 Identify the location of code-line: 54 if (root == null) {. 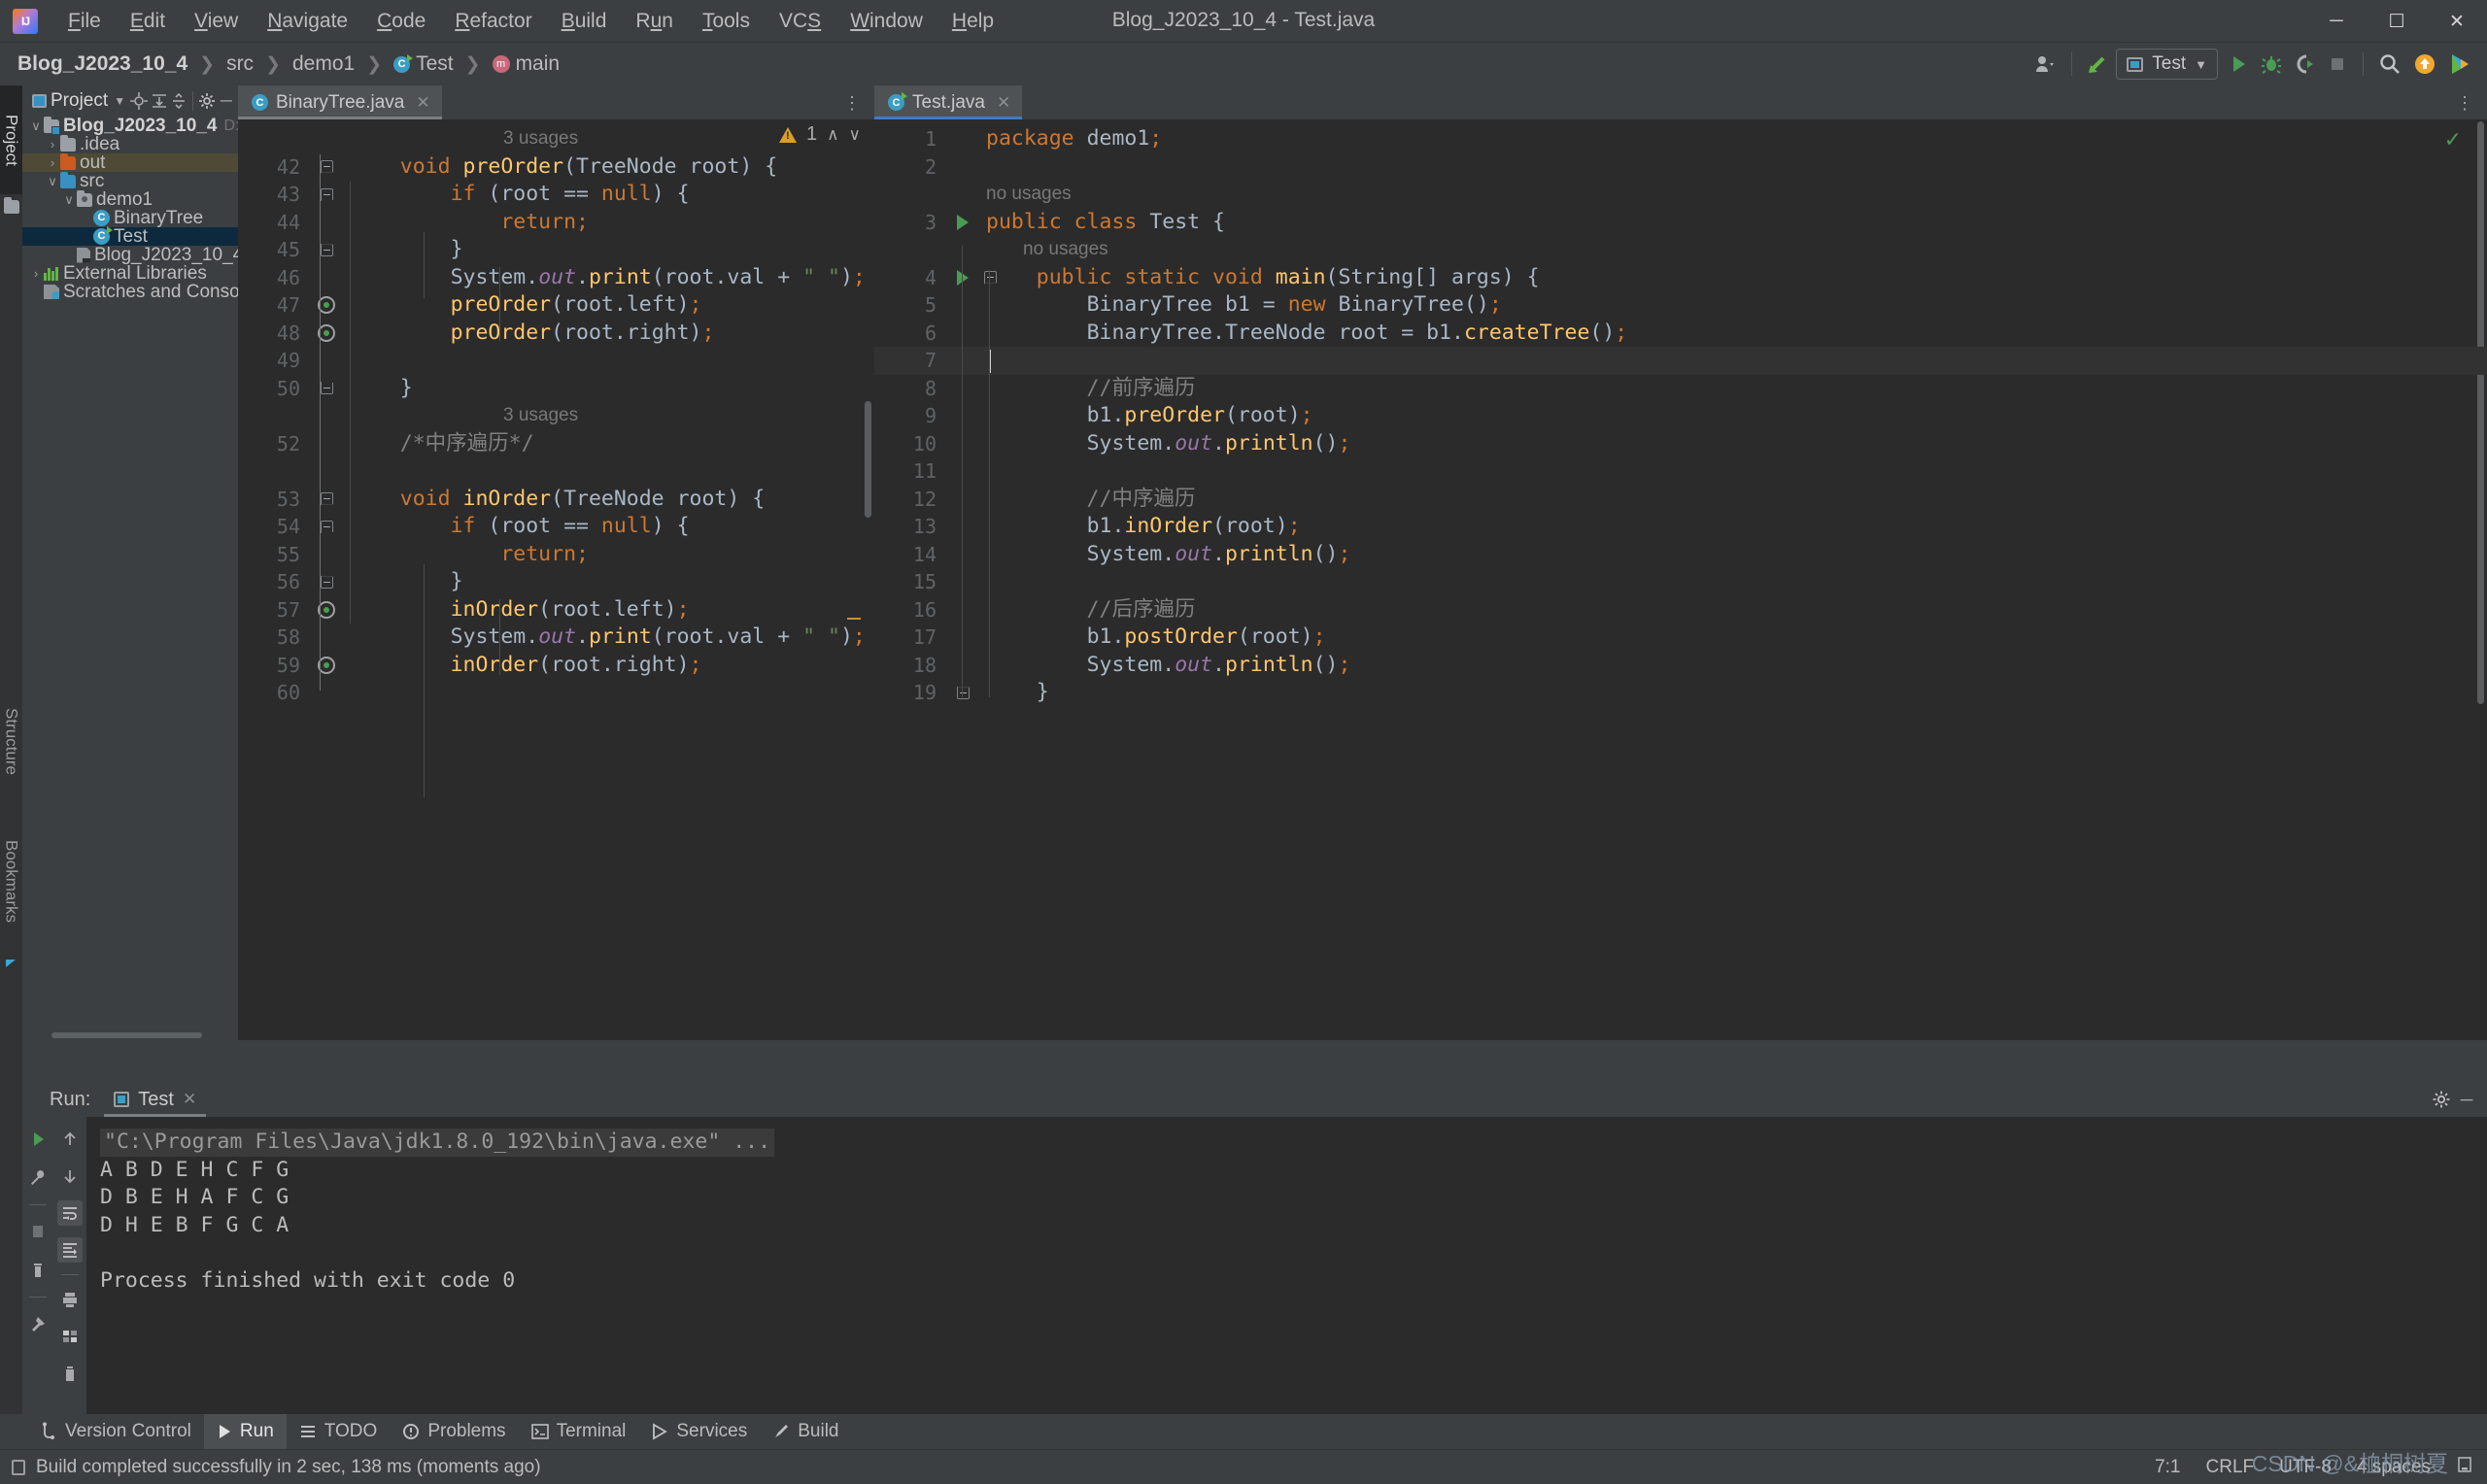
(556, 527).